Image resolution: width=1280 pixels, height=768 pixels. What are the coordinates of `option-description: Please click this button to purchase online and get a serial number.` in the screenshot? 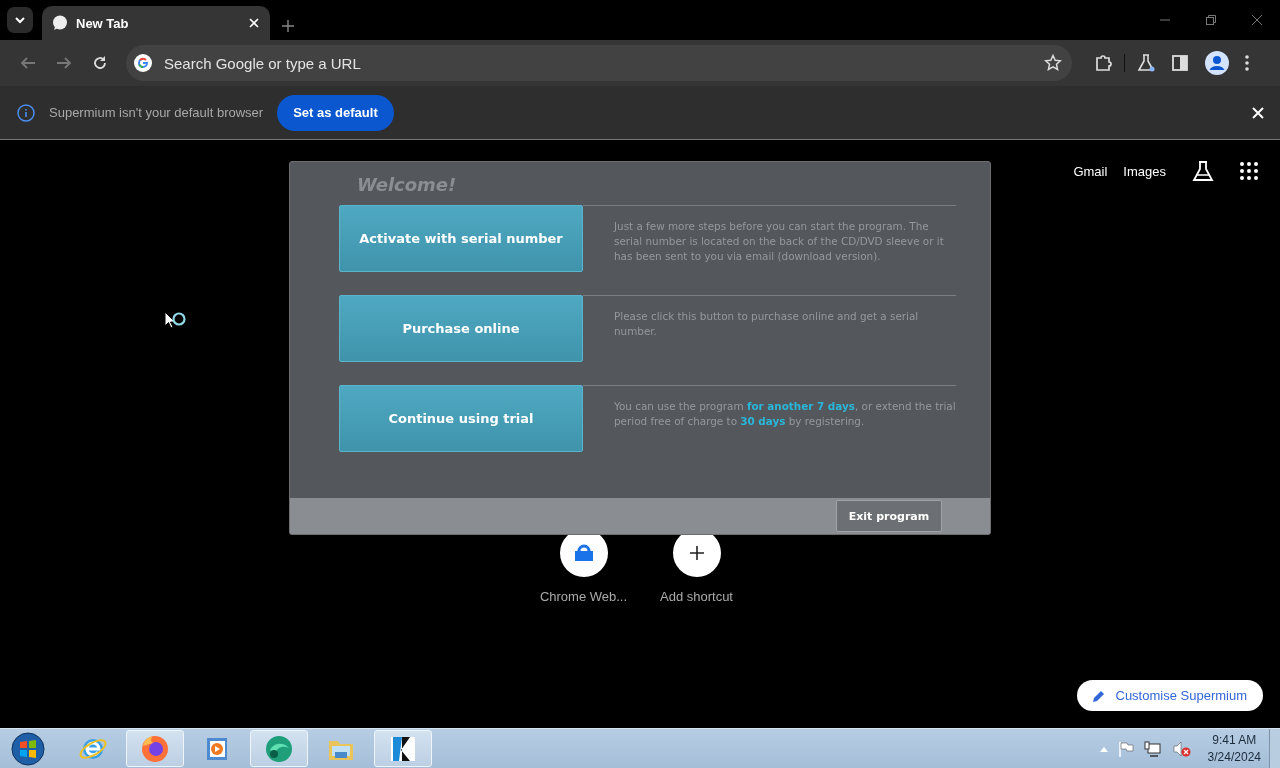 It's located at (767, 324).